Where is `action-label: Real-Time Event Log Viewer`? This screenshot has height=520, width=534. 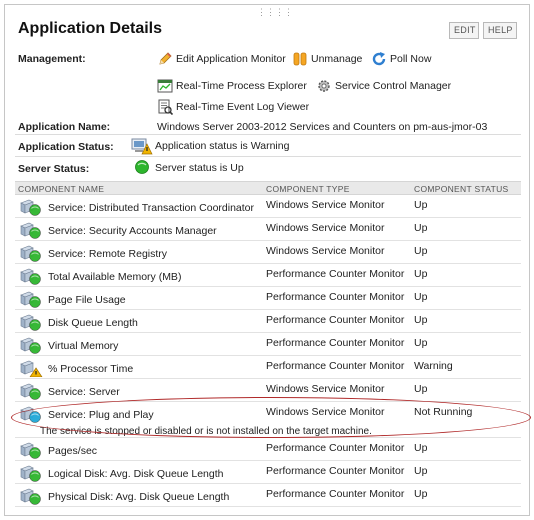 action-label: Real-Time Event Log Viewer is located at coordinates (243, 107).